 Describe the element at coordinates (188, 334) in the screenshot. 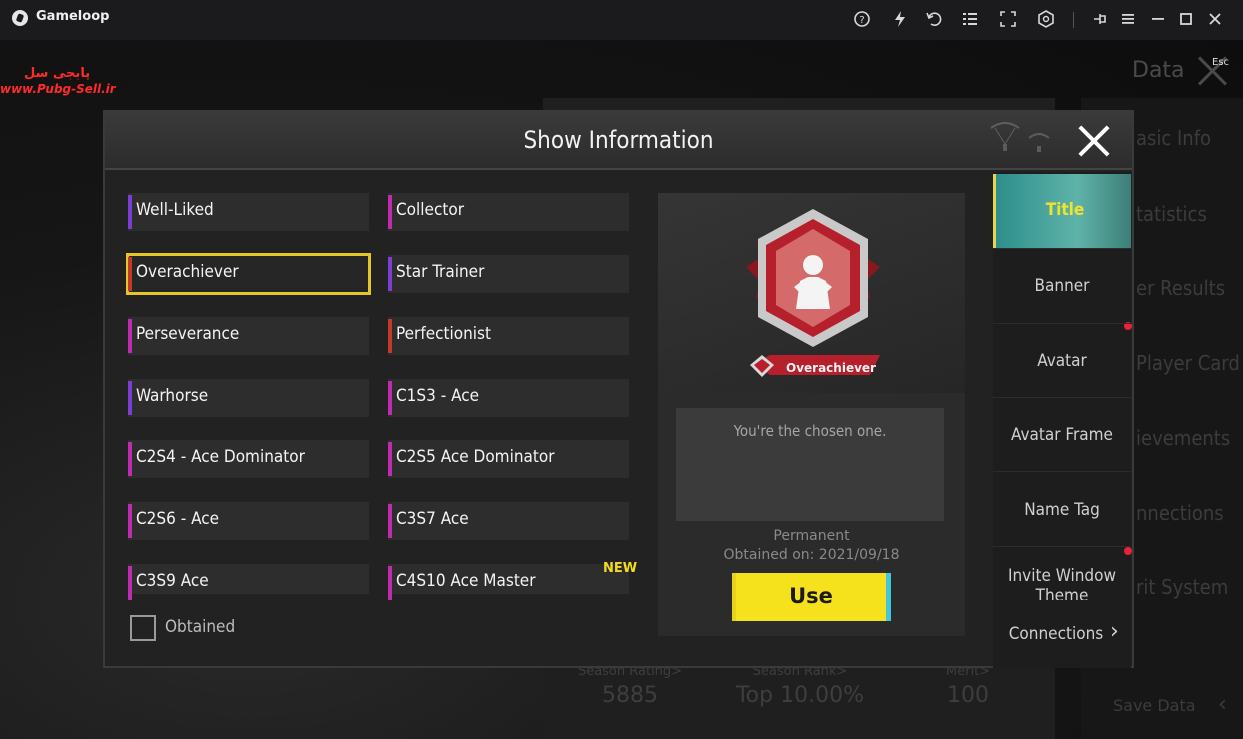

I see `title-item-label: Perseverance` at that location.